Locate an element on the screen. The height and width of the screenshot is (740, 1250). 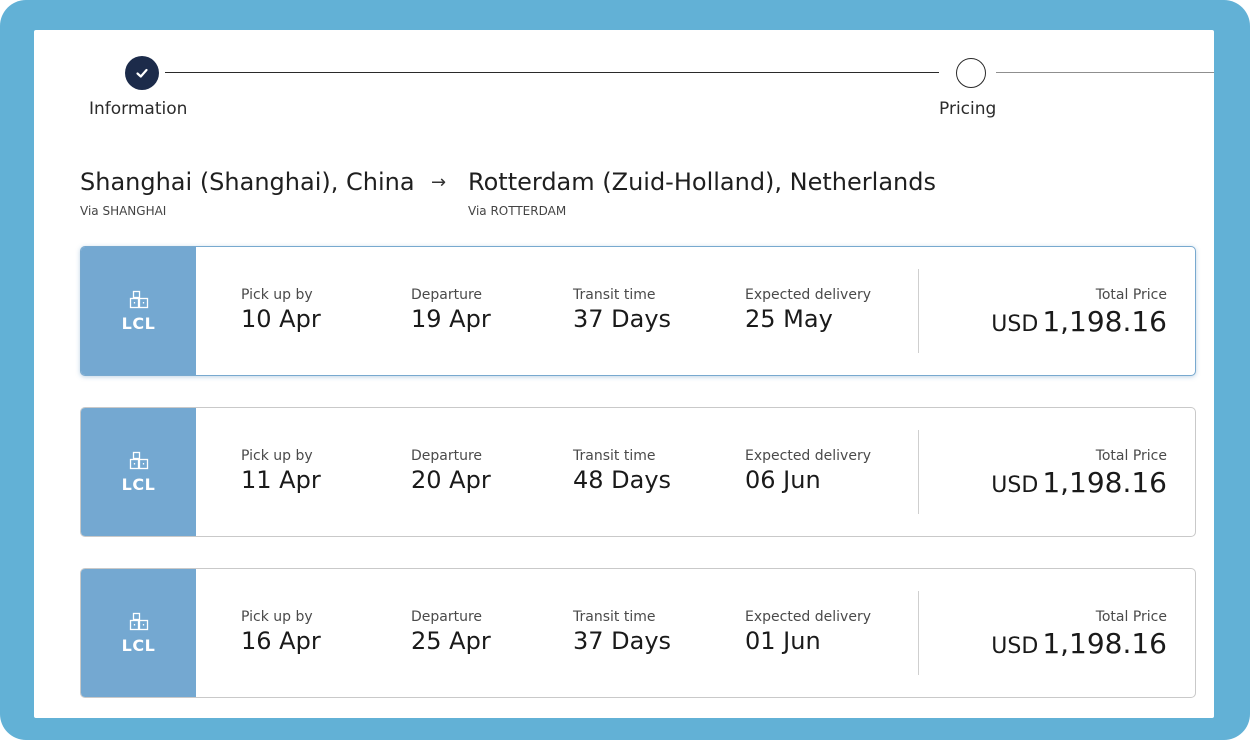
stepper-line-next is located at coordinates (1105, 72).